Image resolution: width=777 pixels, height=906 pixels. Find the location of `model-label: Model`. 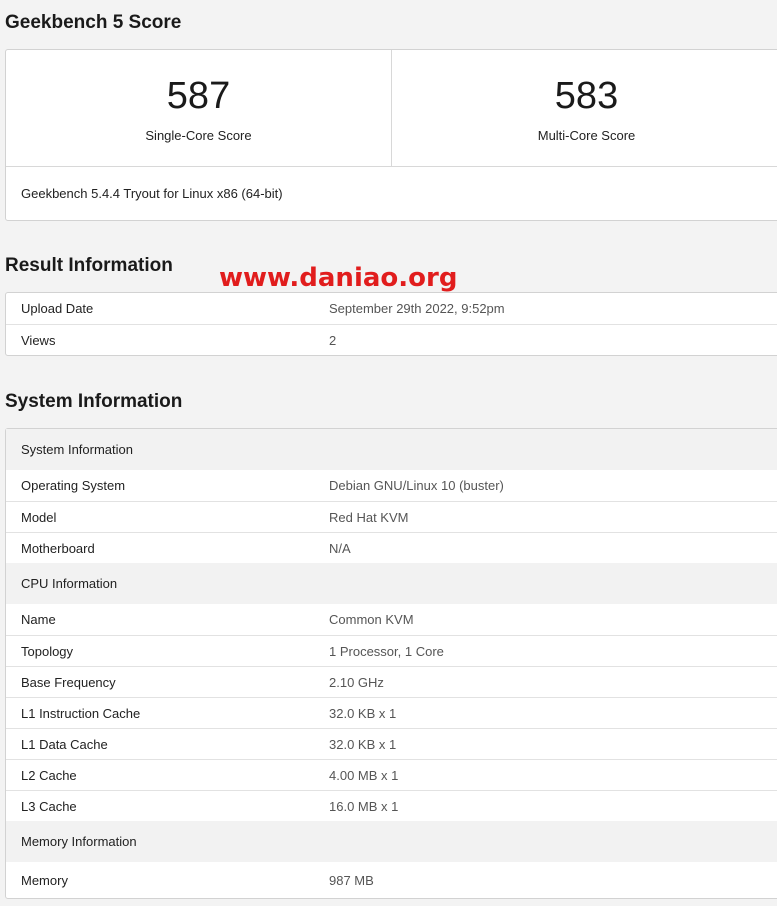

model-label: Model is located at coordinates (39, 517).